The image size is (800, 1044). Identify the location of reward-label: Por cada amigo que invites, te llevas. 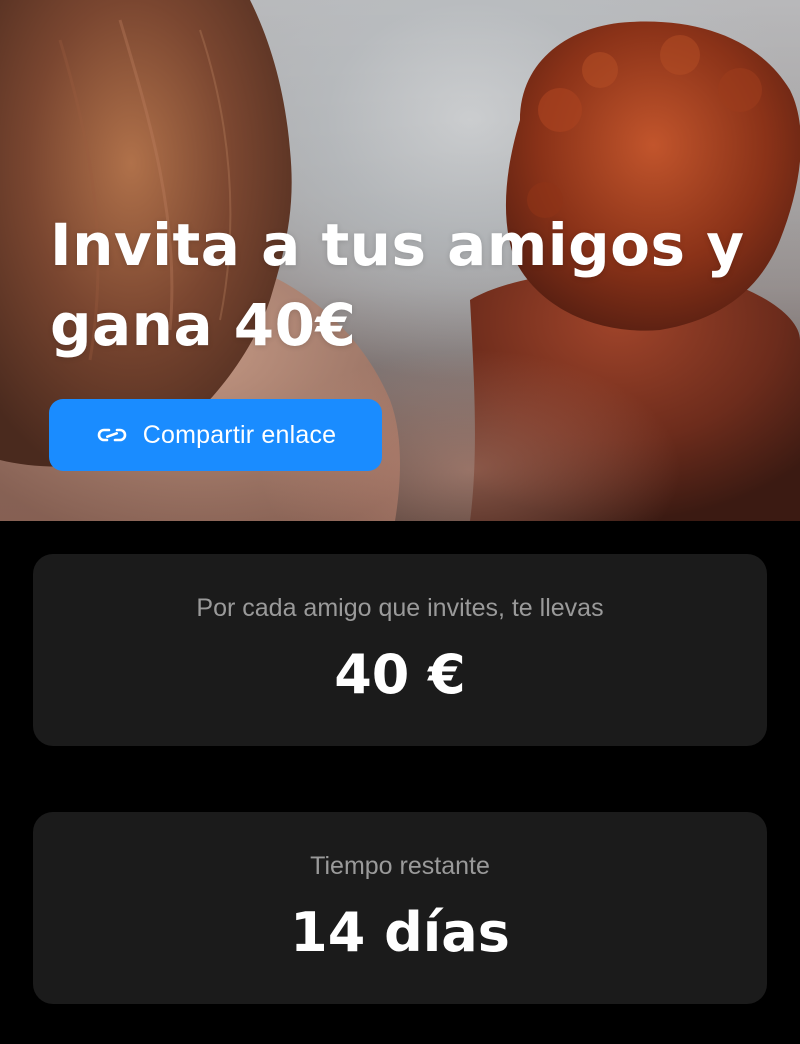
(400, 608).